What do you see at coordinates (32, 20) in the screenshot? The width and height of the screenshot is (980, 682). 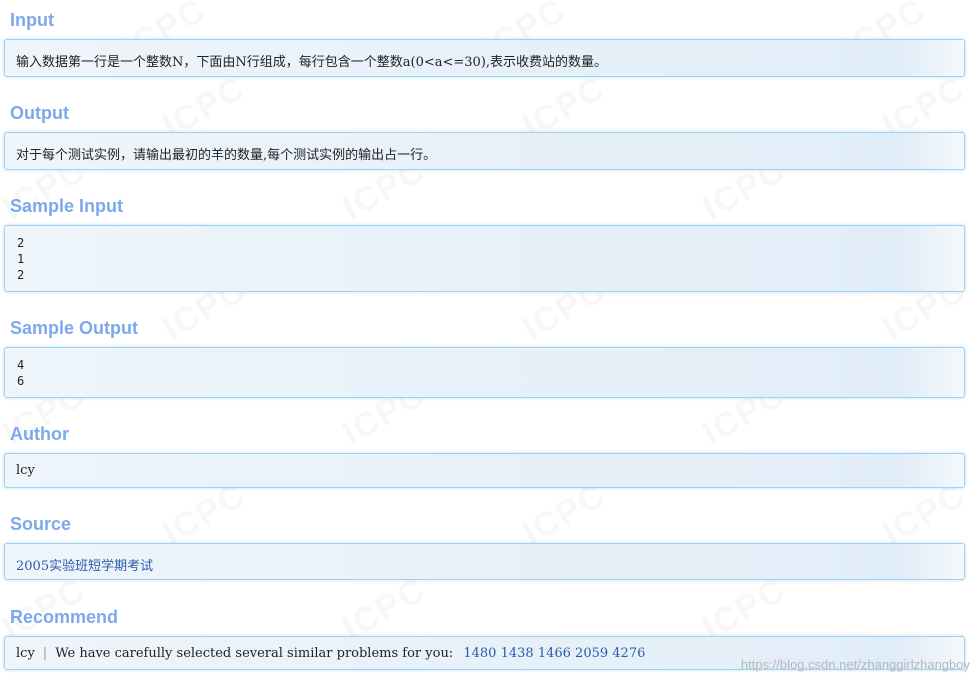 I see `input-heading: Input` at bounding box center [32, 20].